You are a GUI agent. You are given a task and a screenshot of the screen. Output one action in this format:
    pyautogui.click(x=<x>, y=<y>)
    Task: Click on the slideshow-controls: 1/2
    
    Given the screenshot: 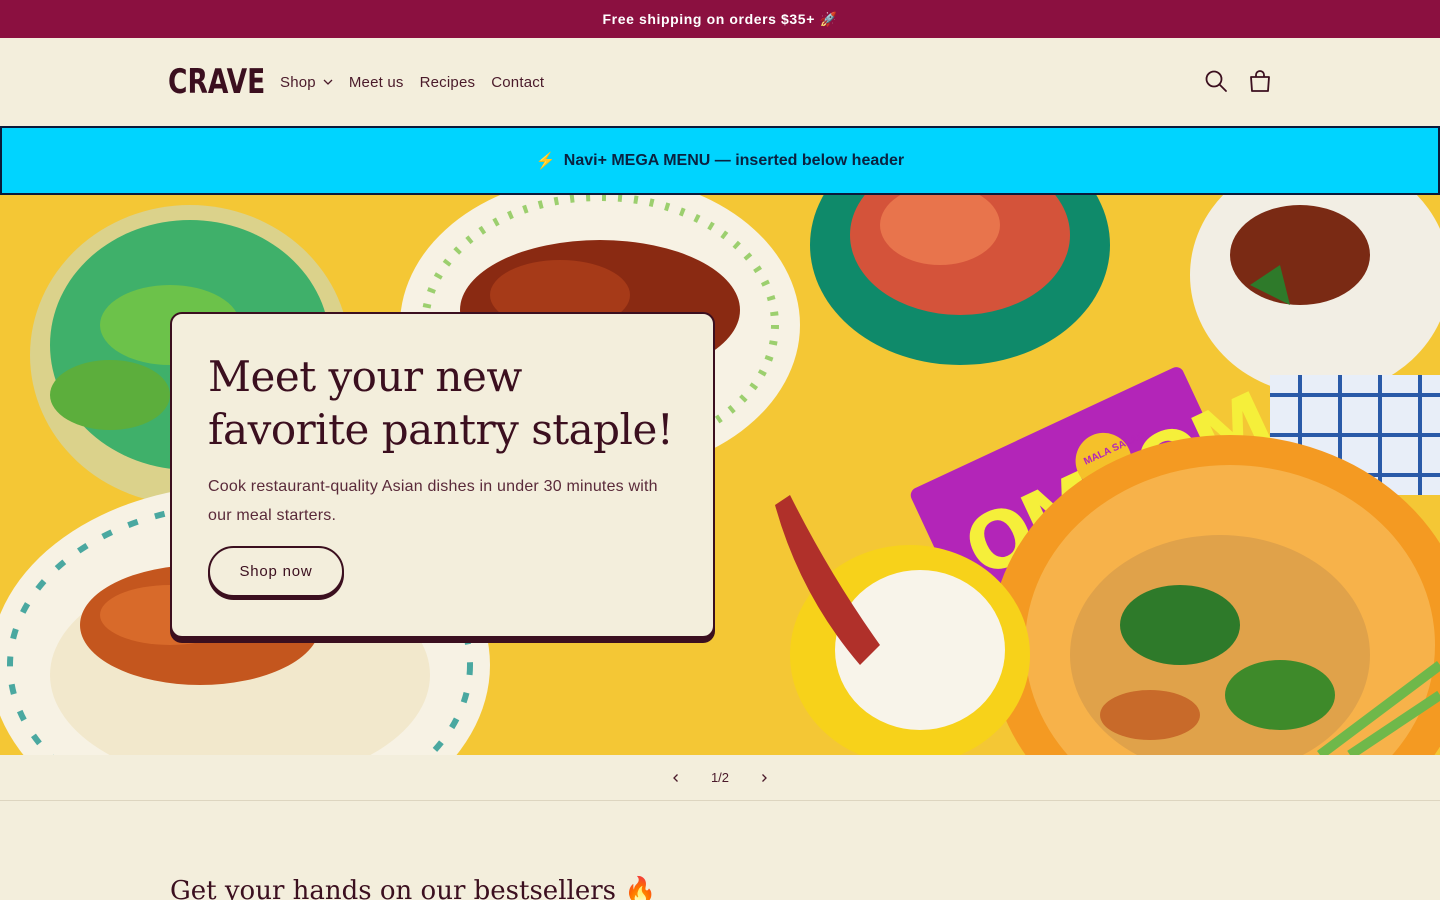 What is the action you would take?
    pyautogui.click(x=720, y=778)
    